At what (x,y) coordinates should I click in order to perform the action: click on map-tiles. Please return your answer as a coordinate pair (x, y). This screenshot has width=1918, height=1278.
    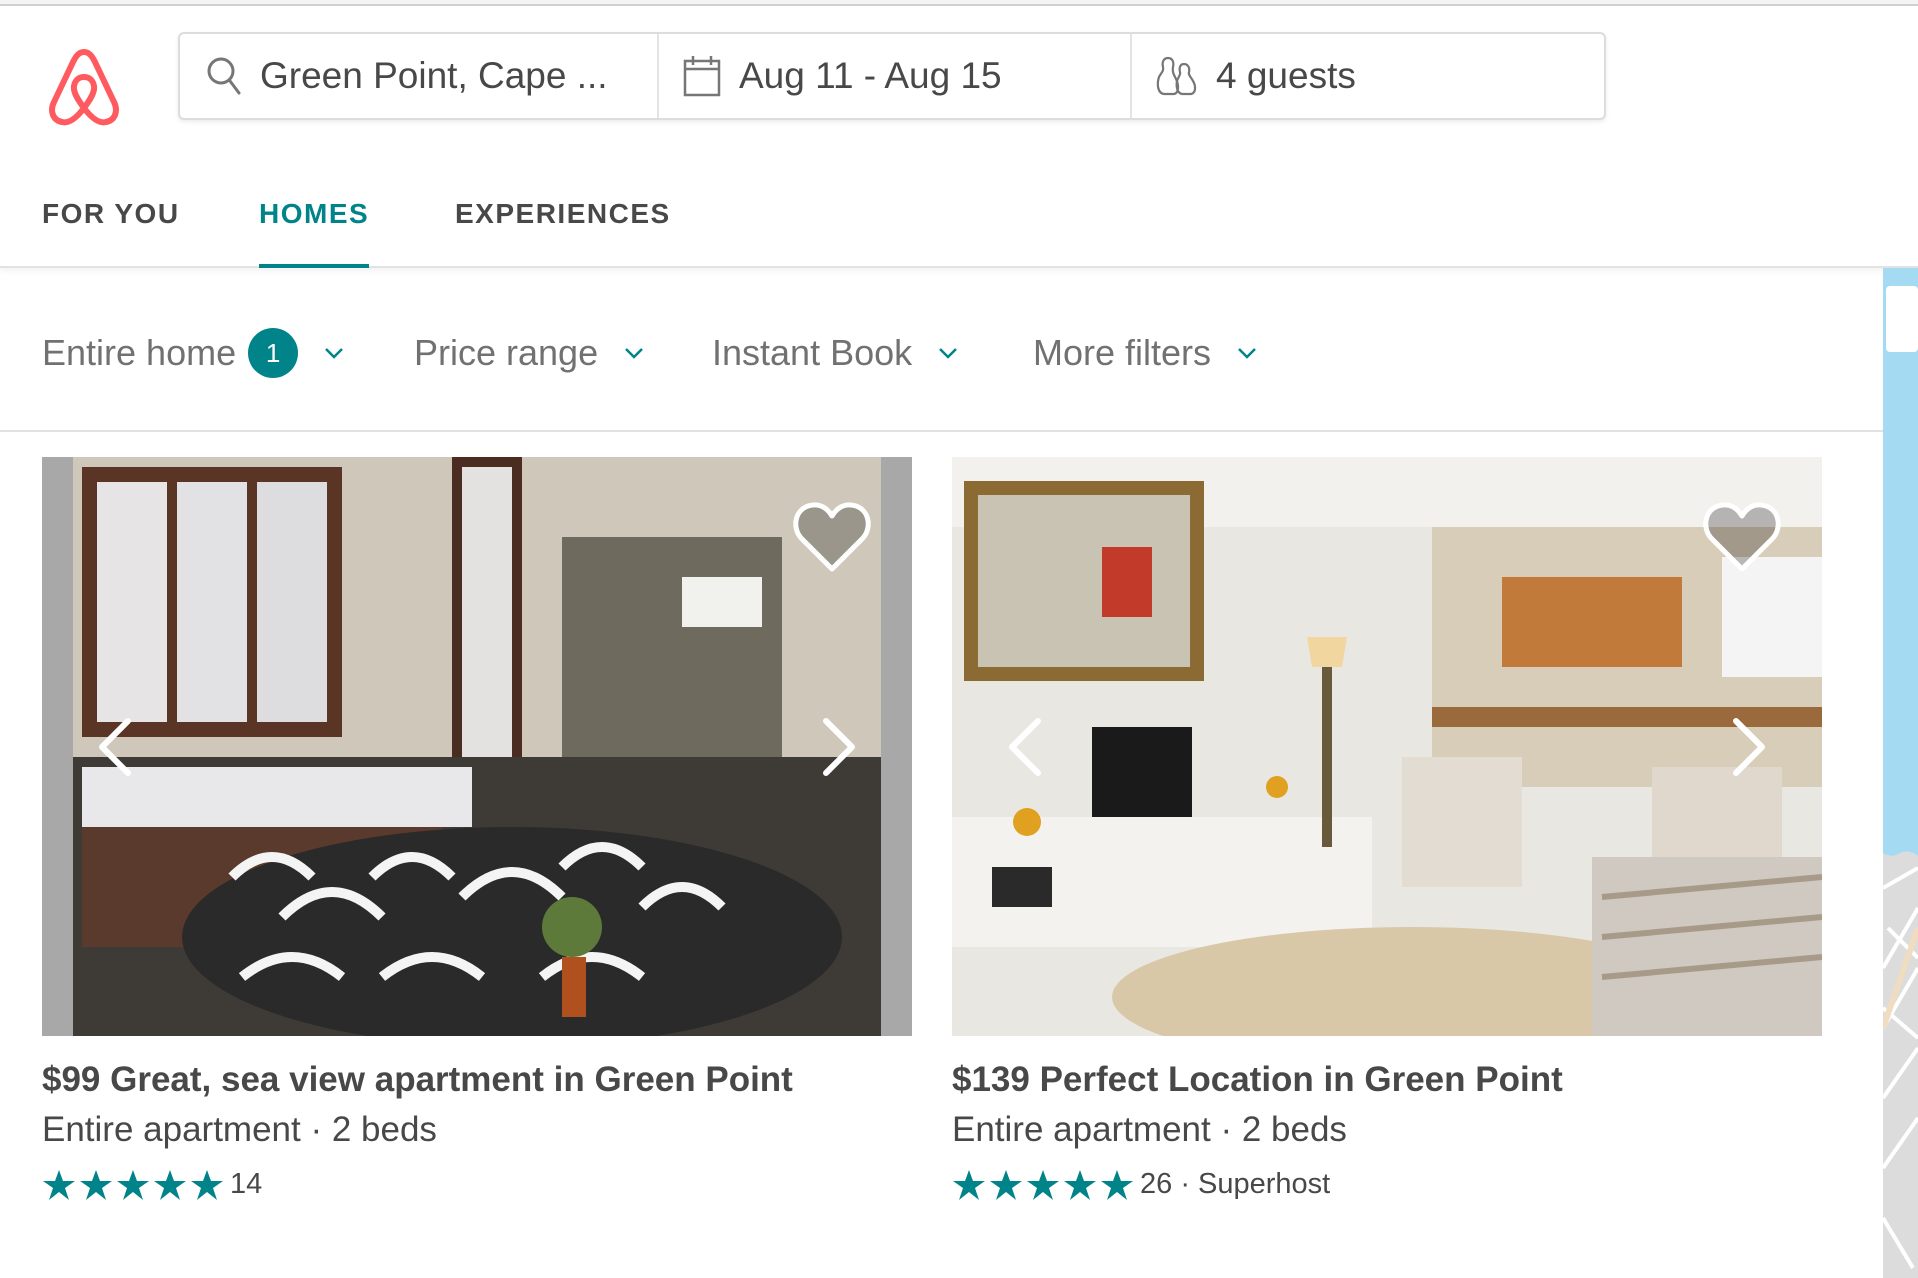
    Looking at the image, I should click on (1900, 773).